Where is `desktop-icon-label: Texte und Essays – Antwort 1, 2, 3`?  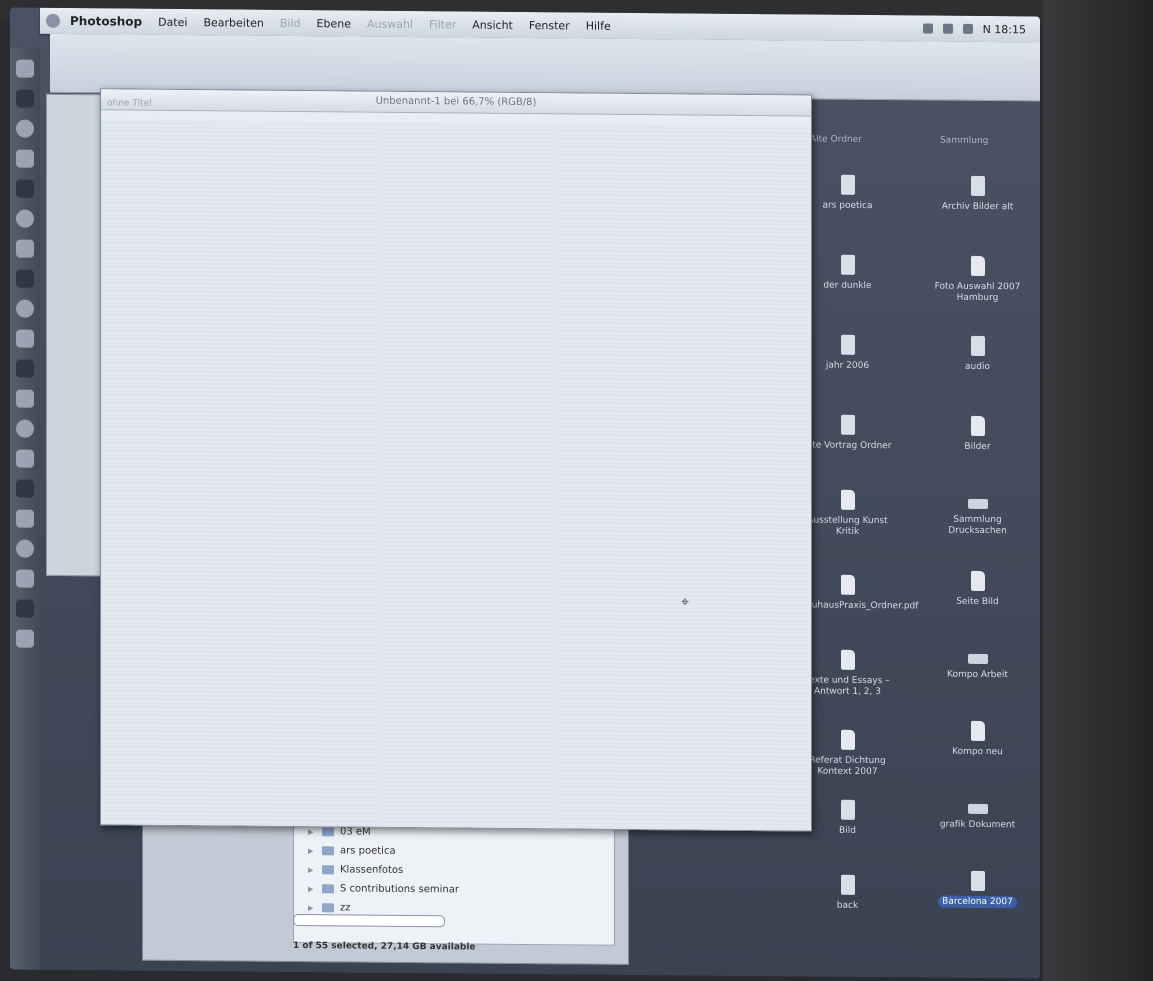
desktop-icon-label: Texte und Essays – Antwort 1, 2, 3 is located at coordinates (847, 686).